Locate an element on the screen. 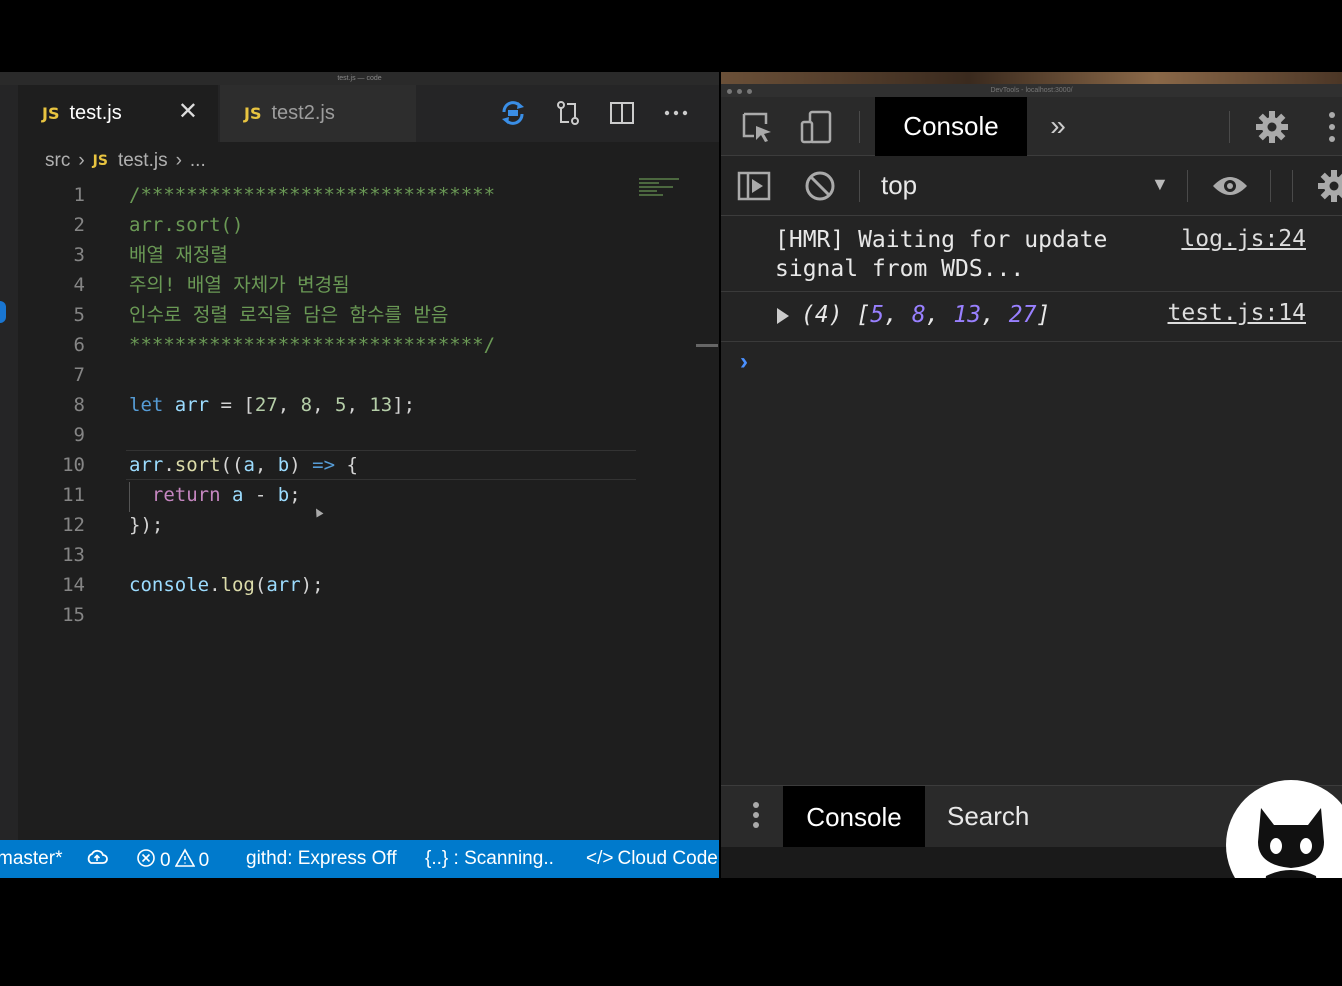  source-link: test.js:14 is located at coordinates (1237, 313).